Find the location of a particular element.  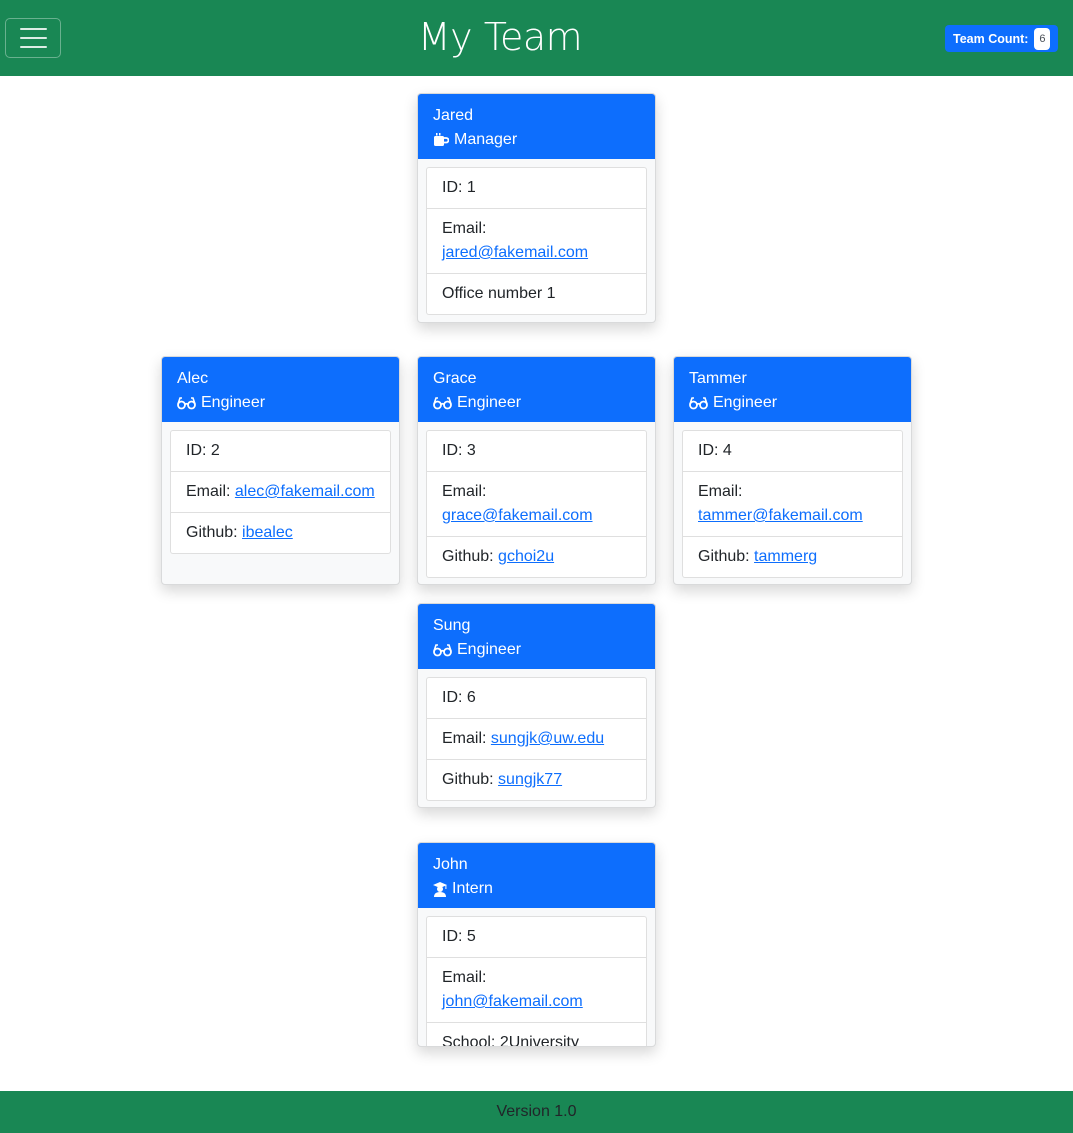

employee-email-row: Email: john@fakemail.com is located at coordinates (536, 989).